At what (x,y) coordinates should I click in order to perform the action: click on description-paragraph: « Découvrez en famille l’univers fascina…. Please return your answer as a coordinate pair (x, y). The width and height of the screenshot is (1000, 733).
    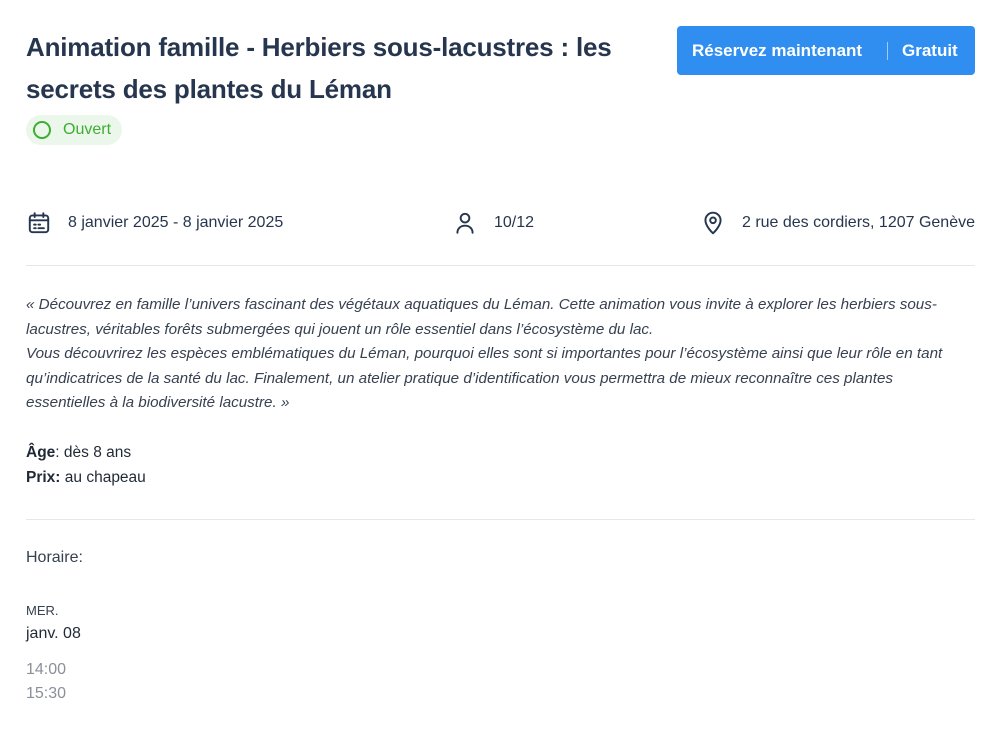
    Looking at the image, I should click on (481, 317).